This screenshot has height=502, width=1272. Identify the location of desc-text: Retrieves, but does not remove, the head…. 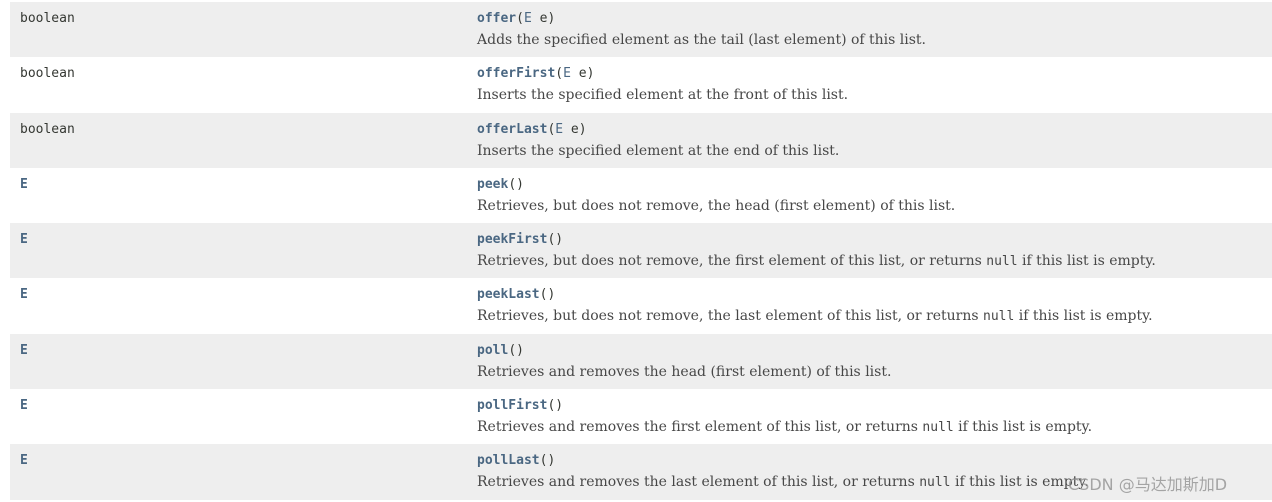
(716, 205).